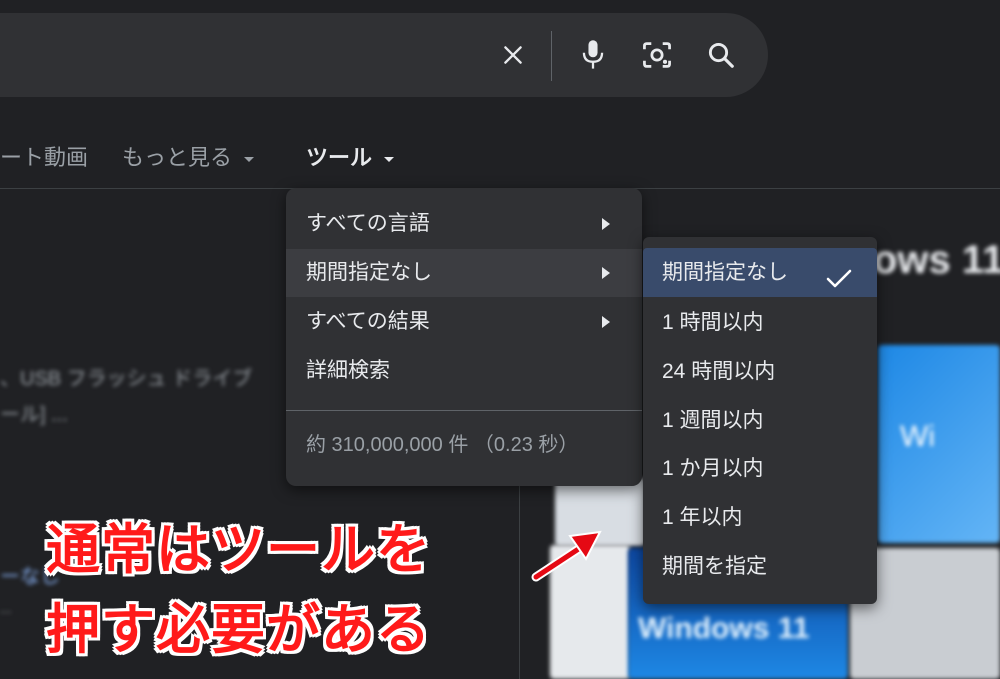 Image resolution: width=1000 pixels, height=679 pixels. What do you see at coordinates (238, 549) in the screenshot?
I see `annotation-line1: 通常はツールを` at bounding box center [238, 549].